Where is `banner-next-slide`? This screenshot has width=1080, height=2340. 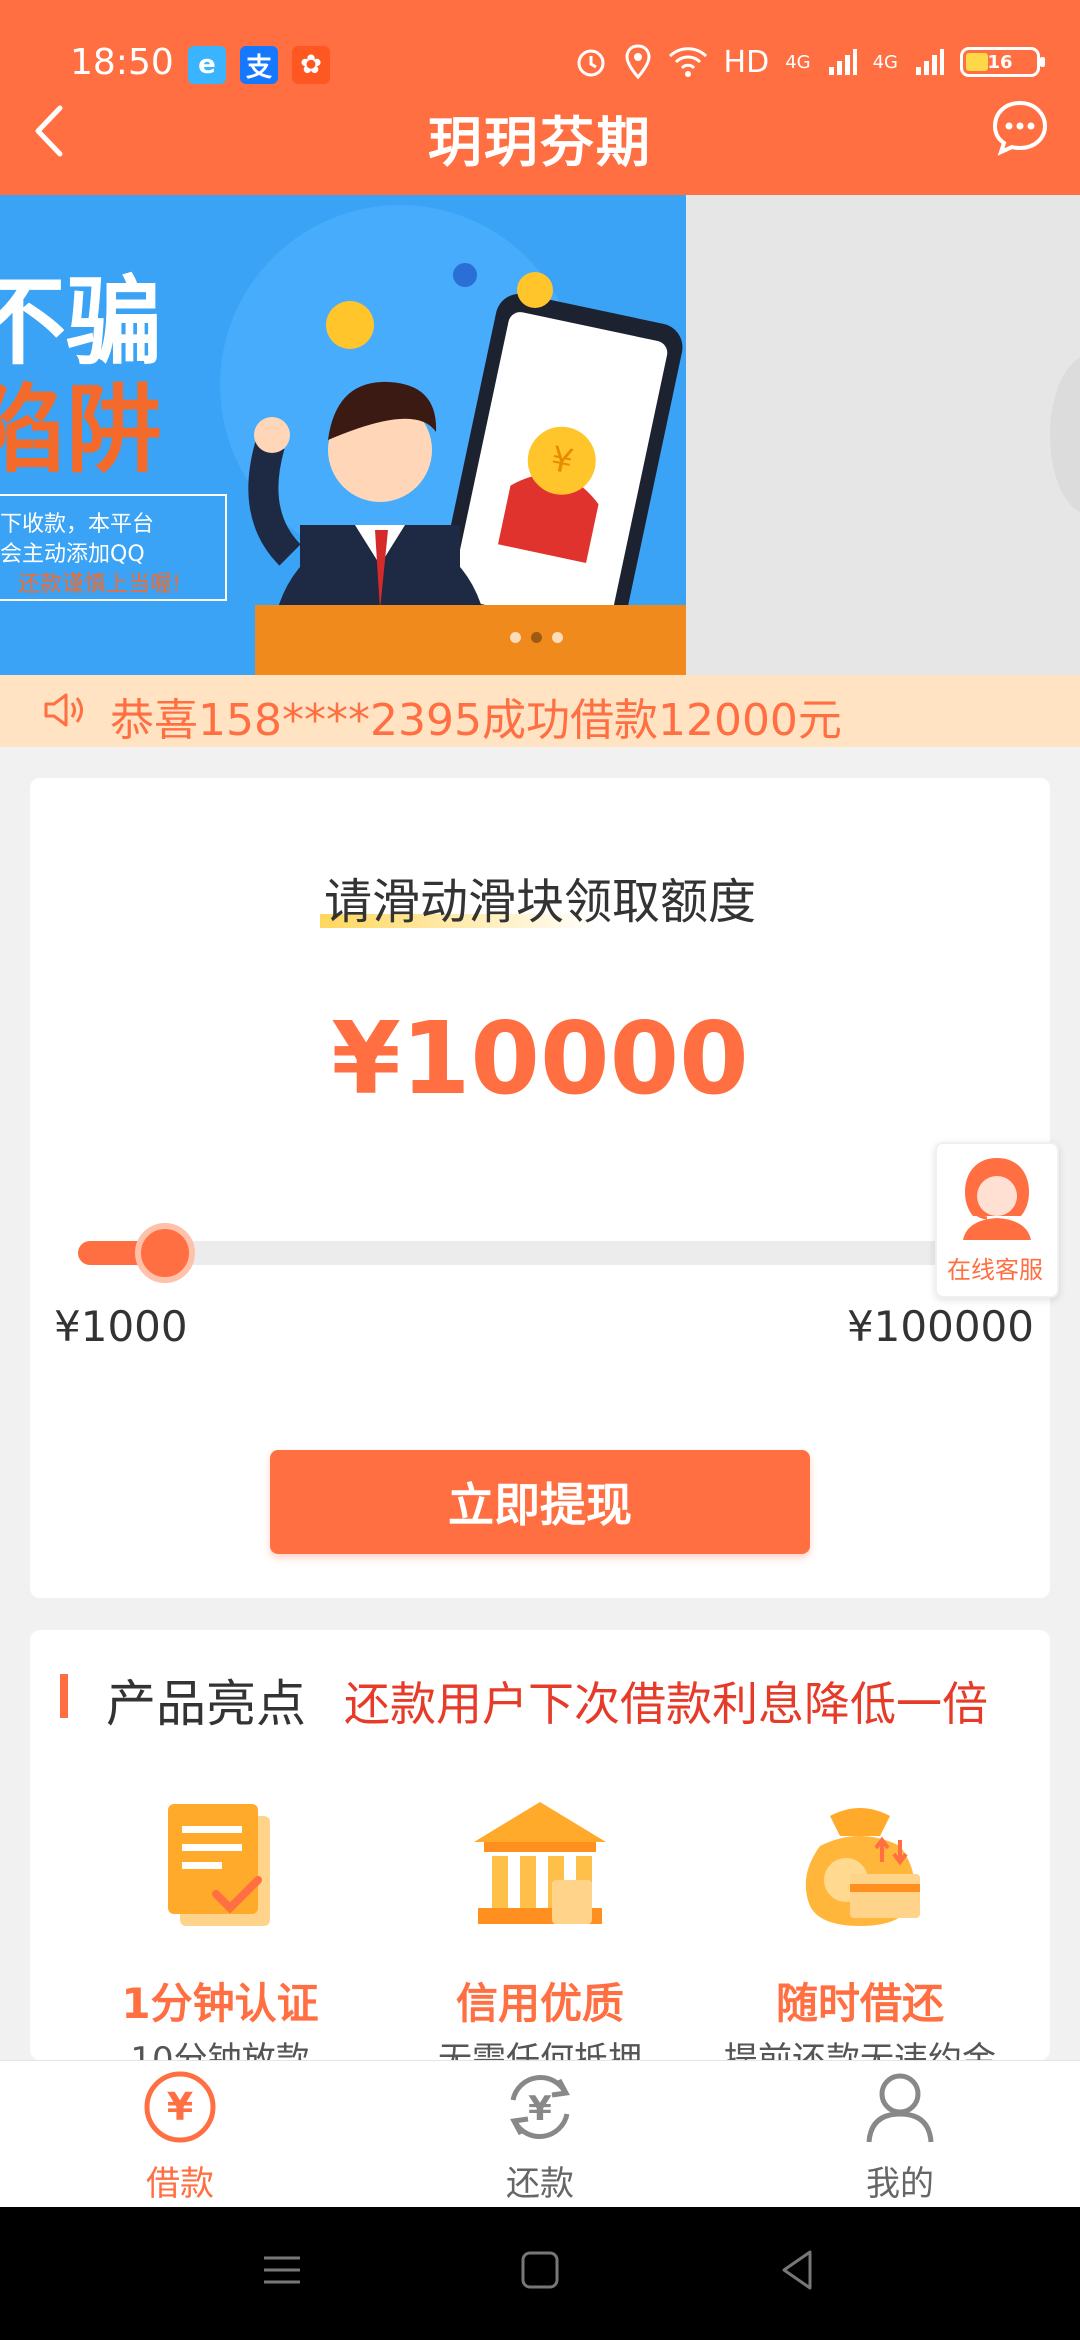
banner-next-slide is located at coordinates (1065, 435).